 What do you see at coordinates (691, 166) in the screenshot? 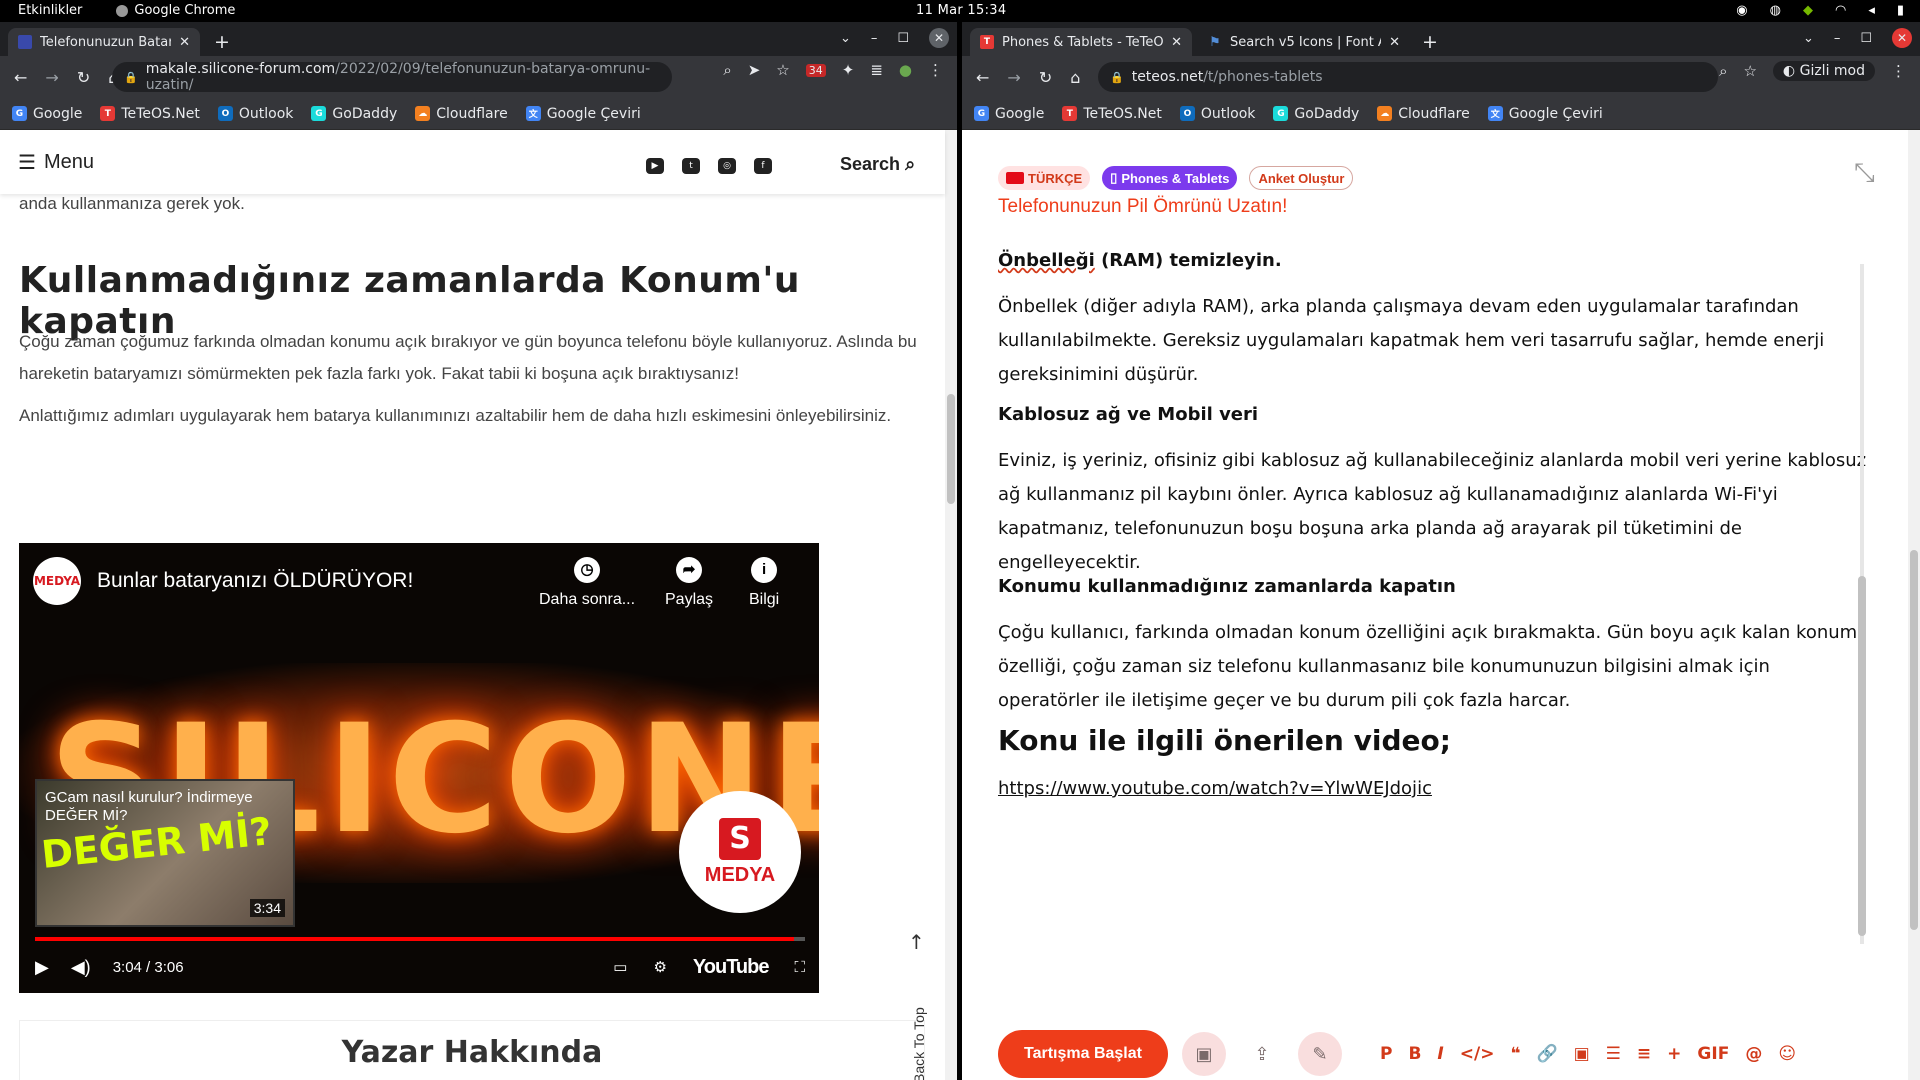
I see `twitter-icon: t` at bounding box center [691, 166].